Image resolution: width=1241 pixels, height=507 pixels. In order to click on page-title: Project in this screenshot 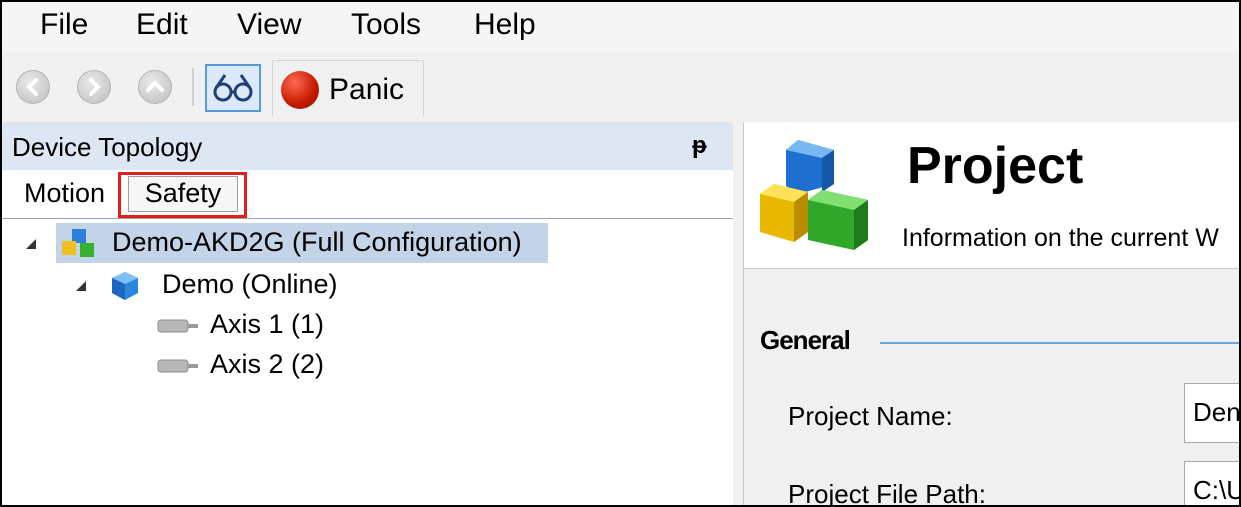, I will do `click(995, 166)`.